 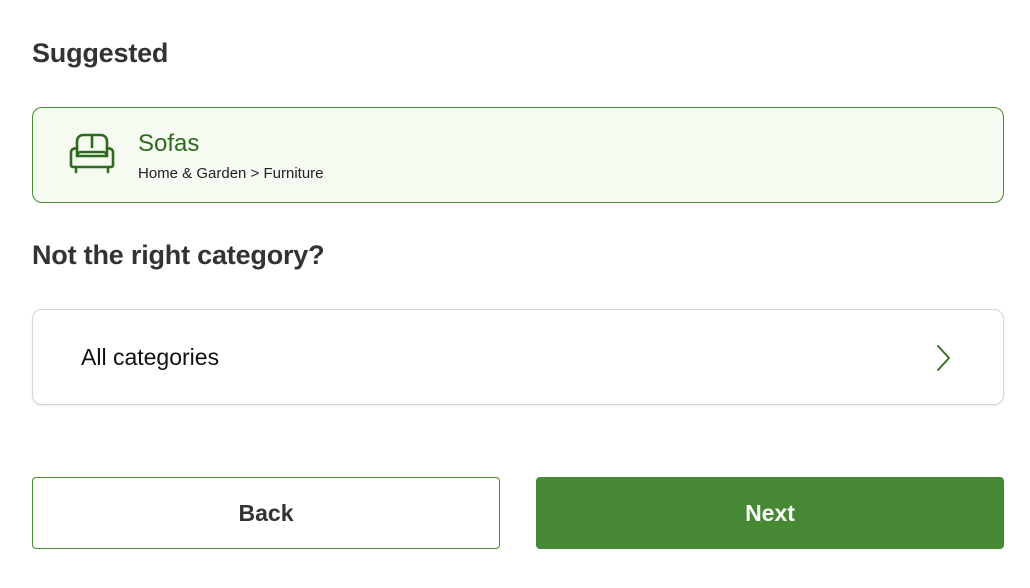 I want to click on suggested-heading: Suggested, so click(x=100, y=53).